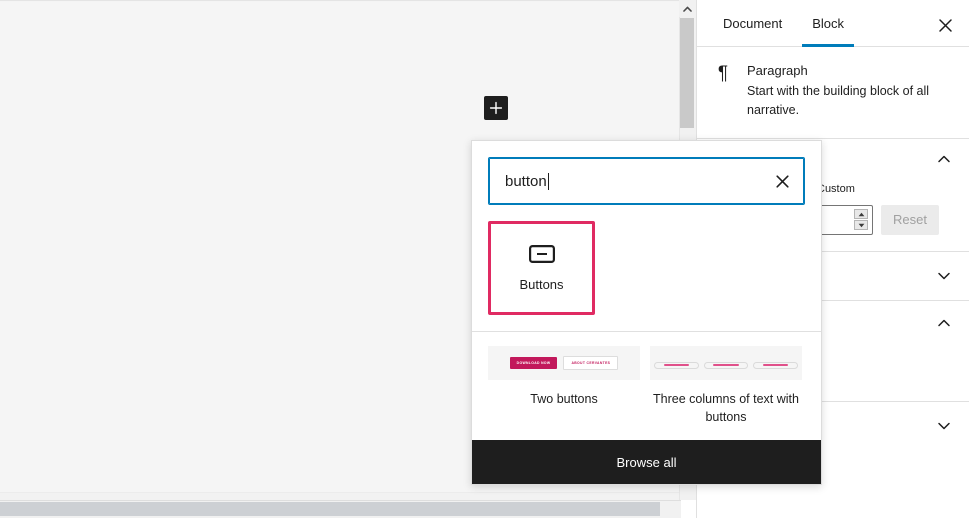 The image size is (969, 518). I want to click on mini-button-secondary: ABOUT CERVANTES, so click(591, 363).